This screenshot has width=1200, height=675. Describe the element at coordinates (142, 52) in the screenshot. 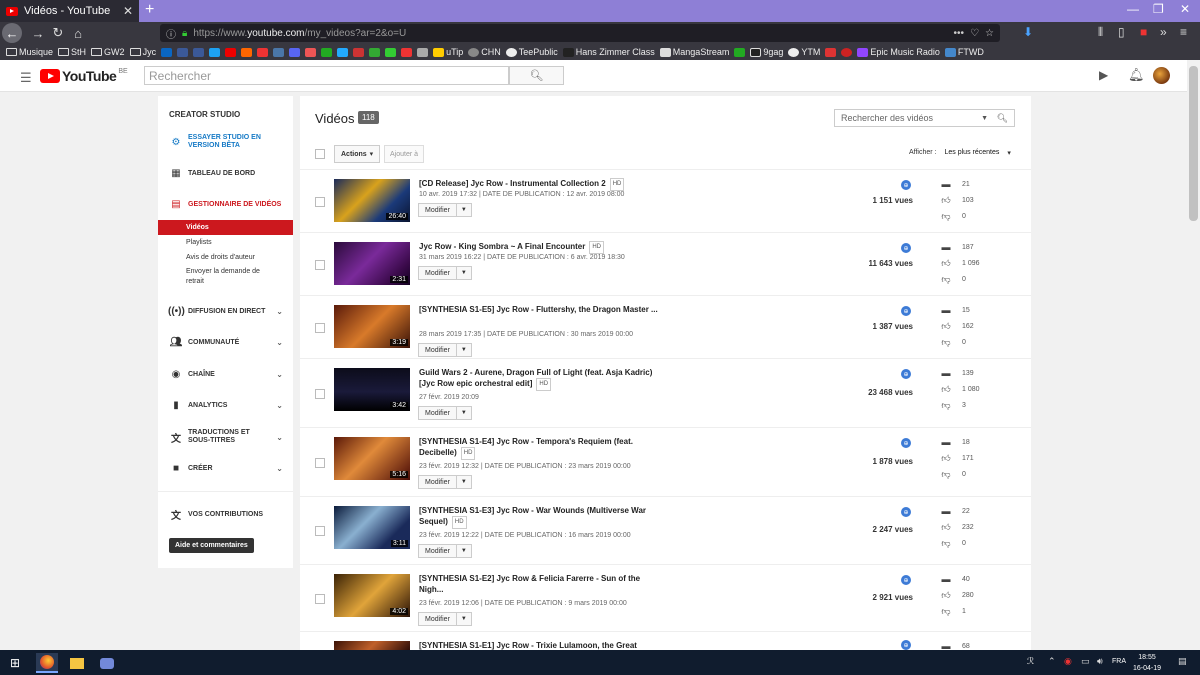

I see `bookmark-jyc: Jyc` at that location.